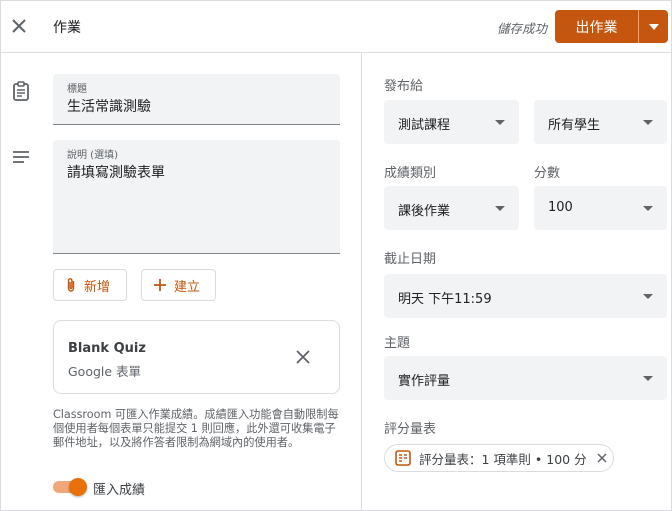 The height and width of the screenshot is (511, 672). What do you see at coordinates (21, 91) in the screenshot?
I see `assignment-clipboard-icon` at bounding box center [21, 91].